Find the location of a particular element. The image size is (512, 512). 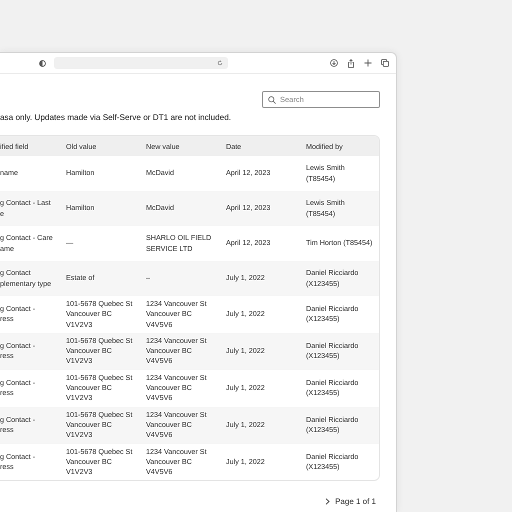

info-text: asa only. Updates made via Self-Serve or DT1 are not included. is located at coordinates (116, 118).